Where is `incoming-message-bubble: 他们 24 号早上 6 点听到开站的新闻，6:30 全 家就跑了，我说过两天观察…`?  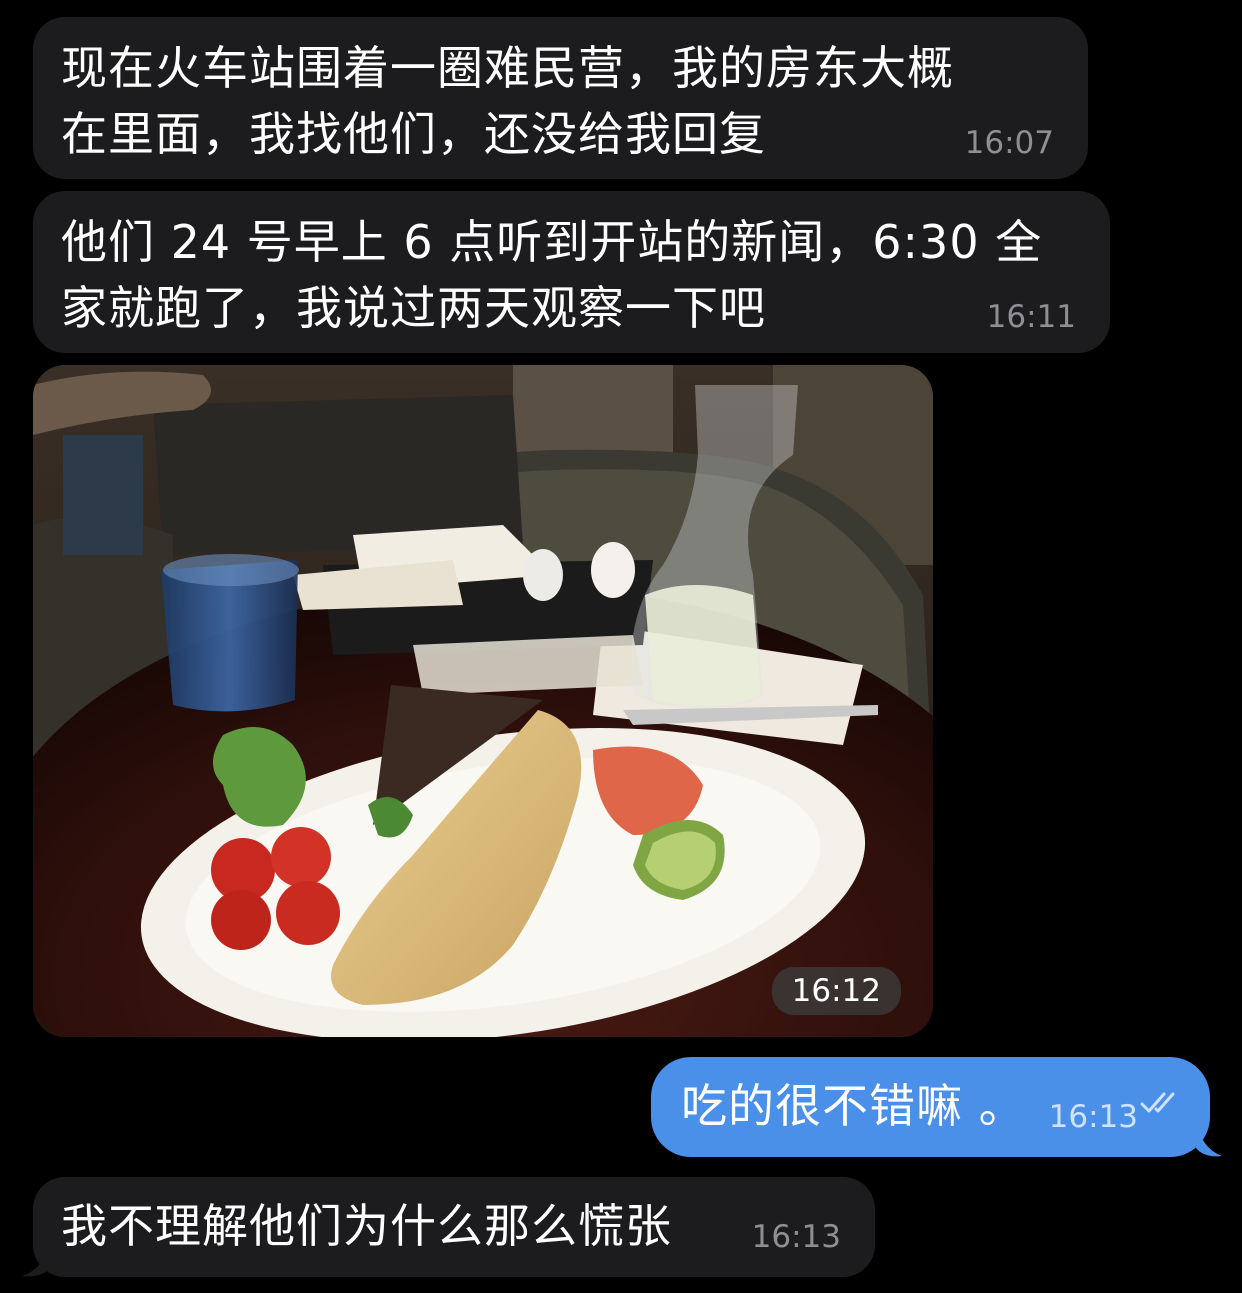
incoming-message-bubble: 他们 24 号早上 6 点听到开站的新闻，6:30 全 家就跑了，我说过两天观察… is located at coordinates (571, 272).